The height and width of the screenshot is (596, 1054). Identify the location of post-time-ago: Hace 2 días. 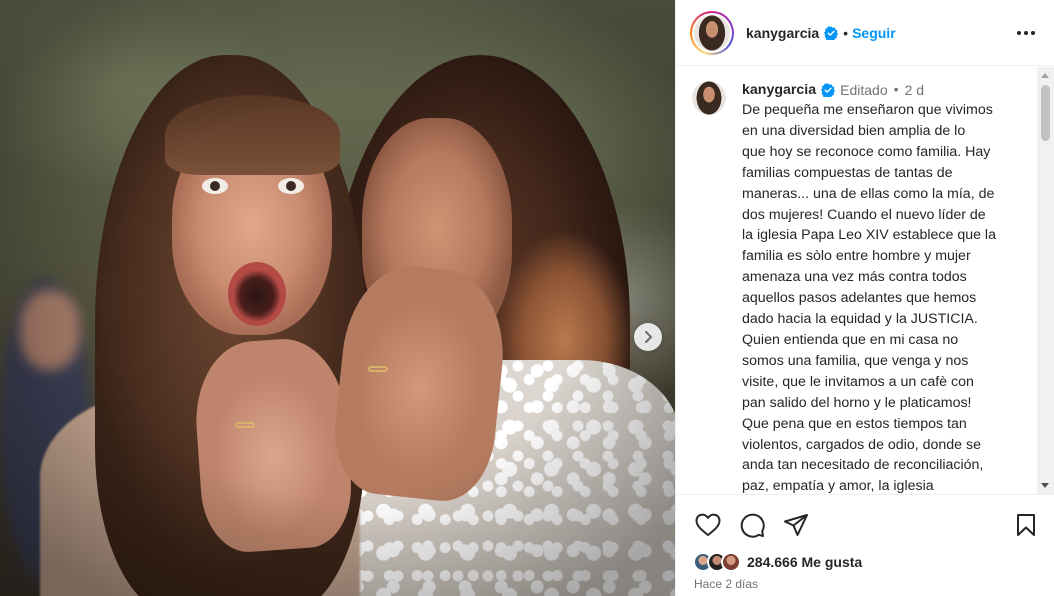
(865, 582).